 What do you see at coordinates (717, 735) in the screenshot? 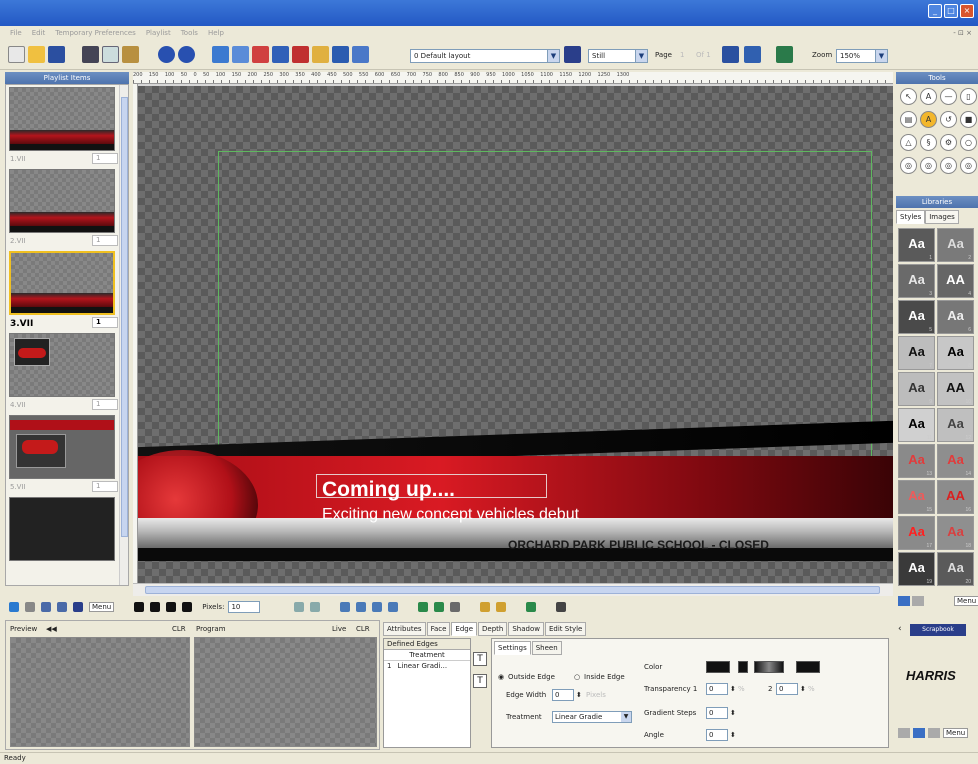
I see `angle-input: 0` at bounding box center [717, 735].